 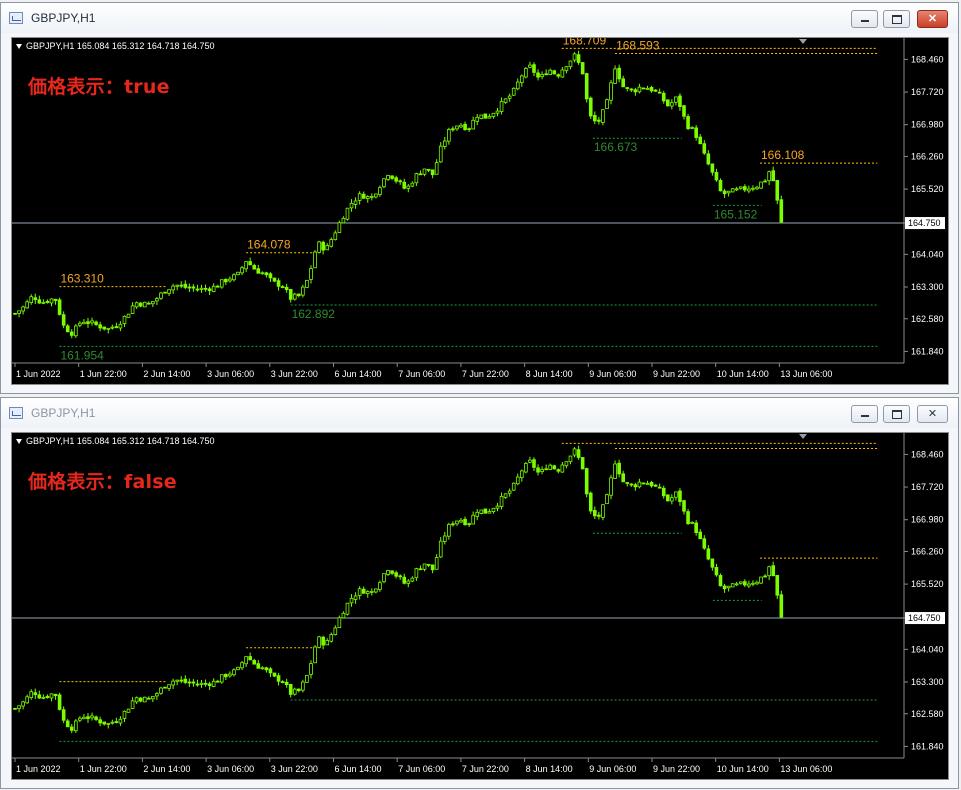 I want to click on maximize-icon, so click(x=896, y=414).